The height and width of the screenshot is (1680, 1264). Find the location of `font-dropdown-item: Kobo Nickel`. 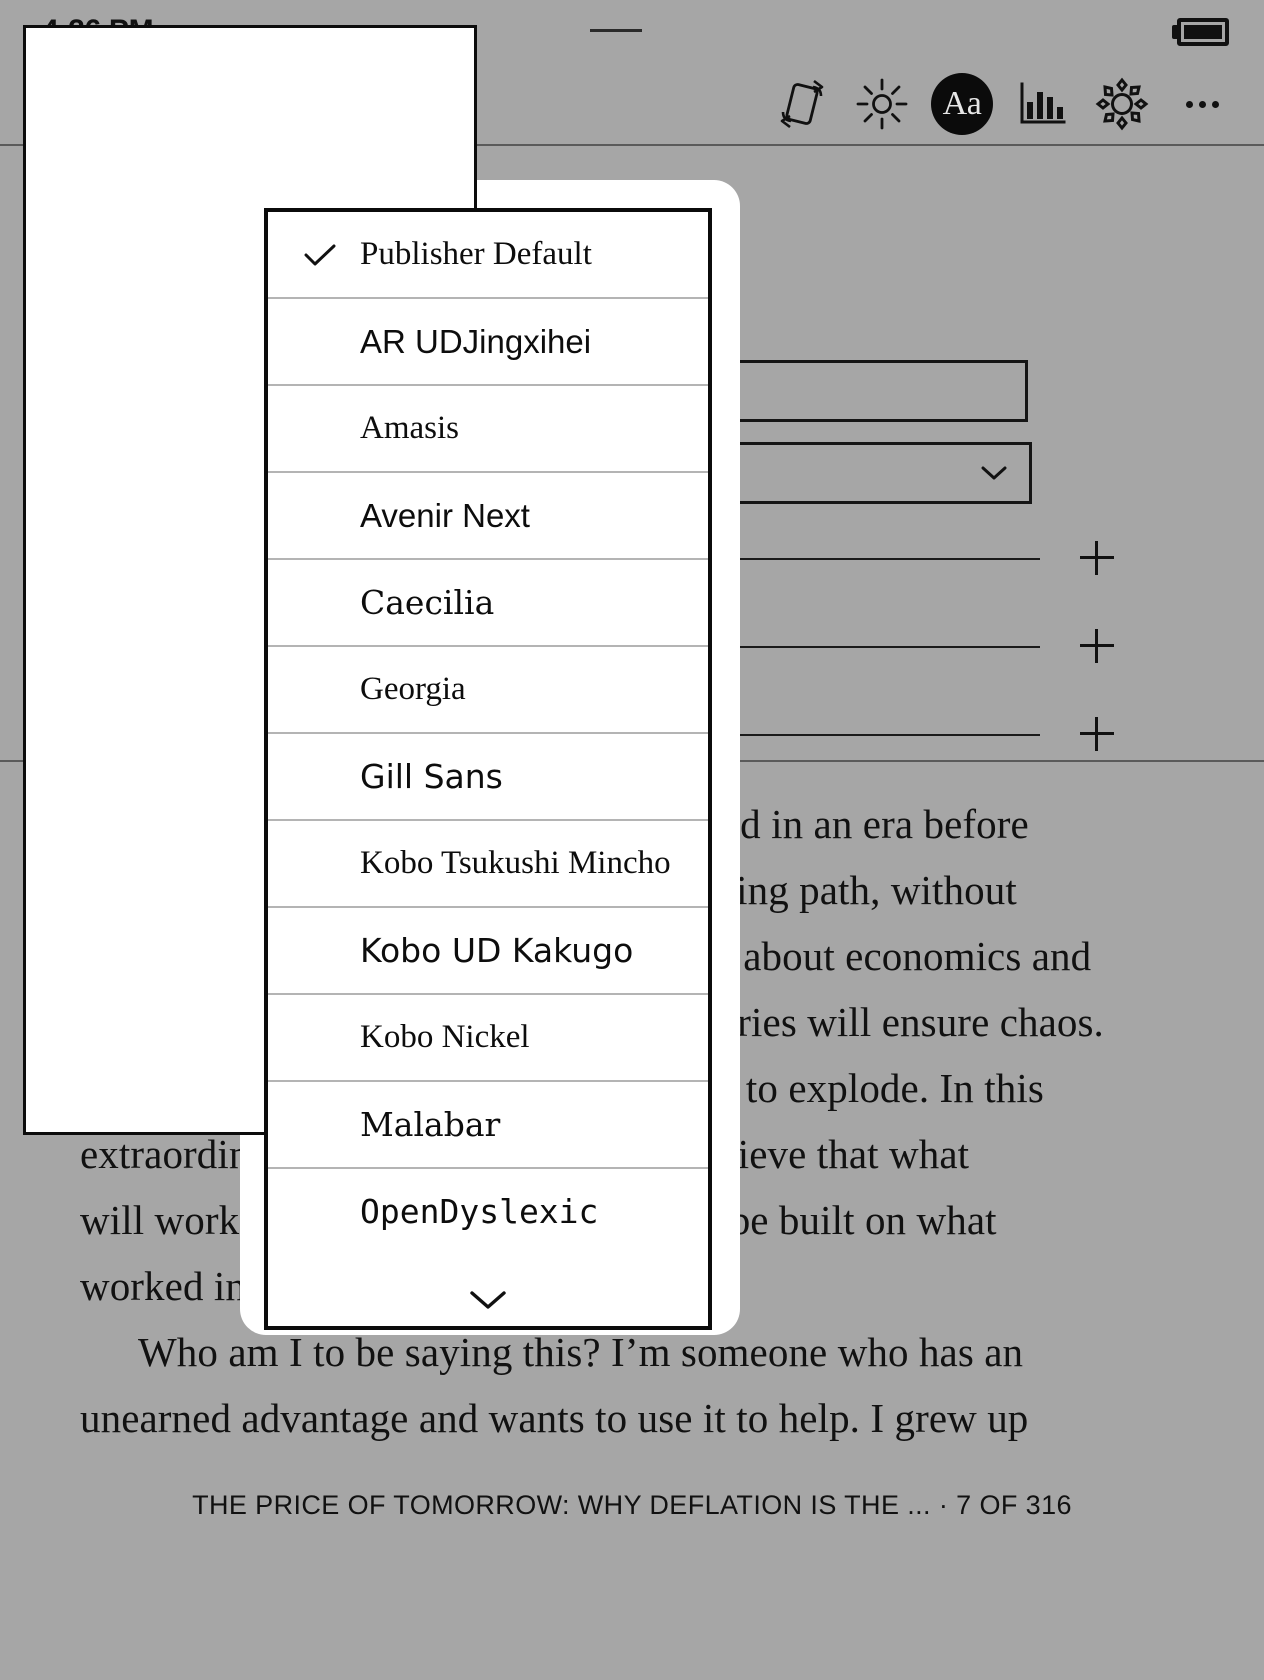

font-dropdown-item: Kobo Nickel is located at coordinates (488, 1038).